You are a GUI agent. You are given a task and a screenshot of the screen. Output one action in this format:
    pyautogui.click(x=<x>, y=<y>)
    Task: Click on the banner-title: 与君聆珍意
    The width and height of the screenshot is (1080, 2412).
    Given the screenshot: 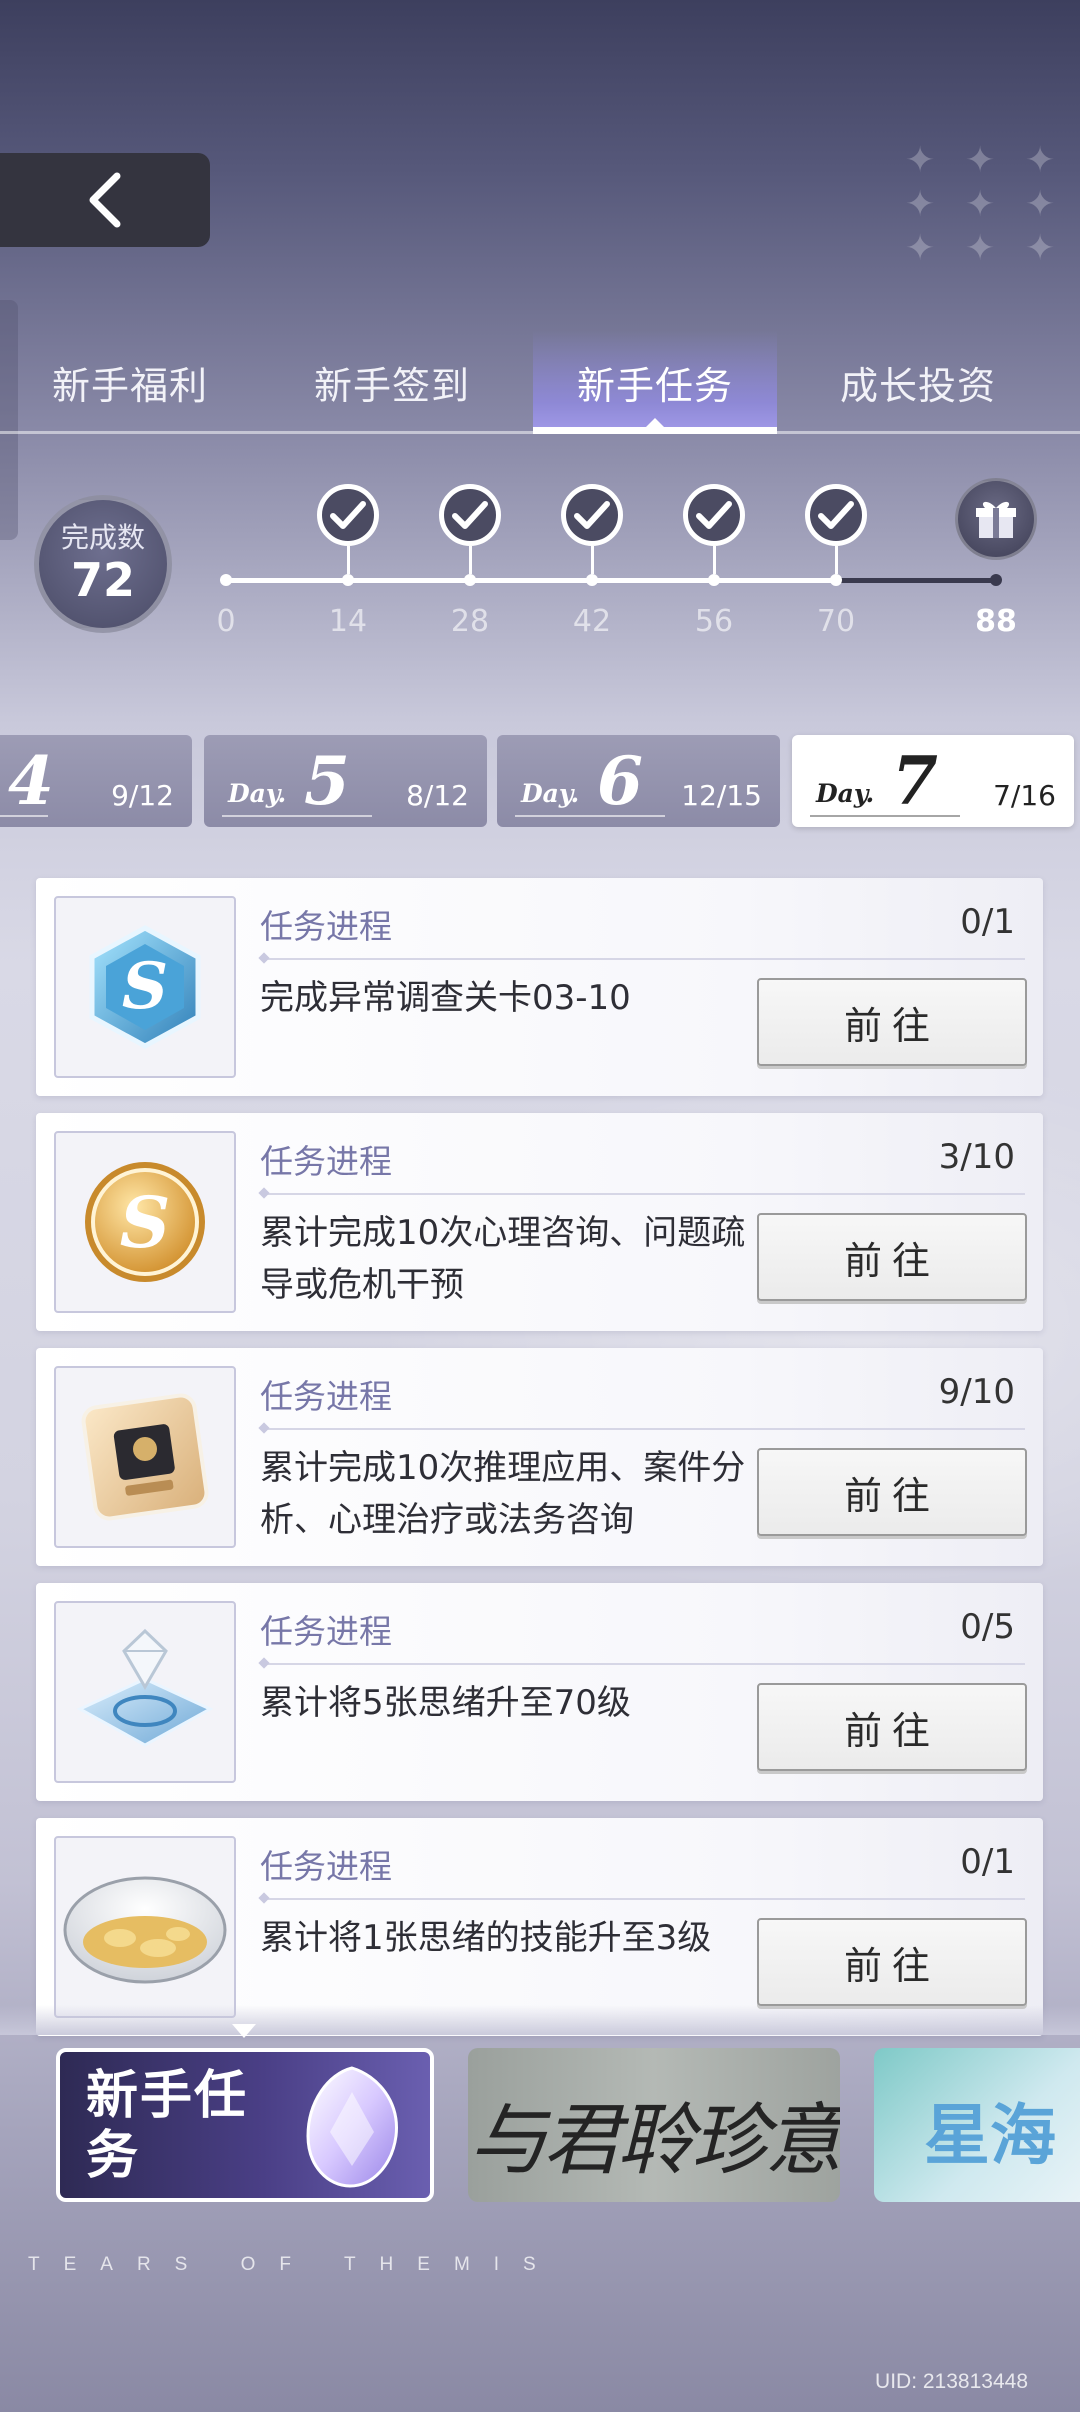 What is the action you would take?
    pyautogui.click(x=654, y=2141)
    